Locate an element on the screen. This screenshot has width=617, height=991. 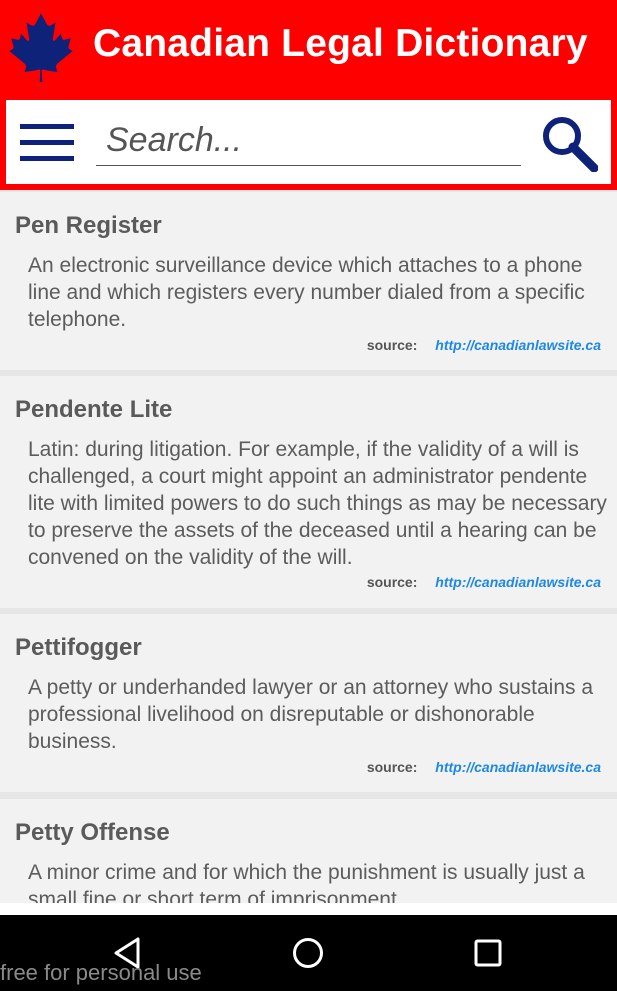
home-circle-icon is located at coordinates (308, 953).